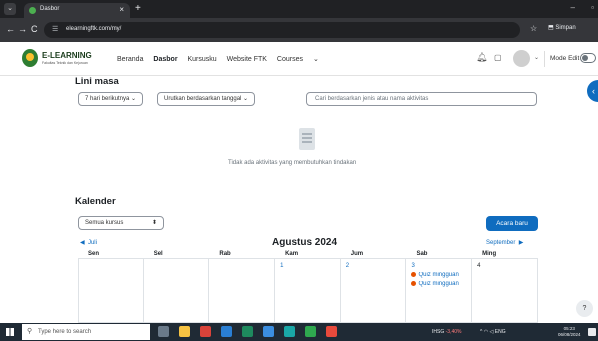 The height and width of the screenshot is (341, 598). I want to click on bookmark-star-icon: ☆, so click(533, 28).